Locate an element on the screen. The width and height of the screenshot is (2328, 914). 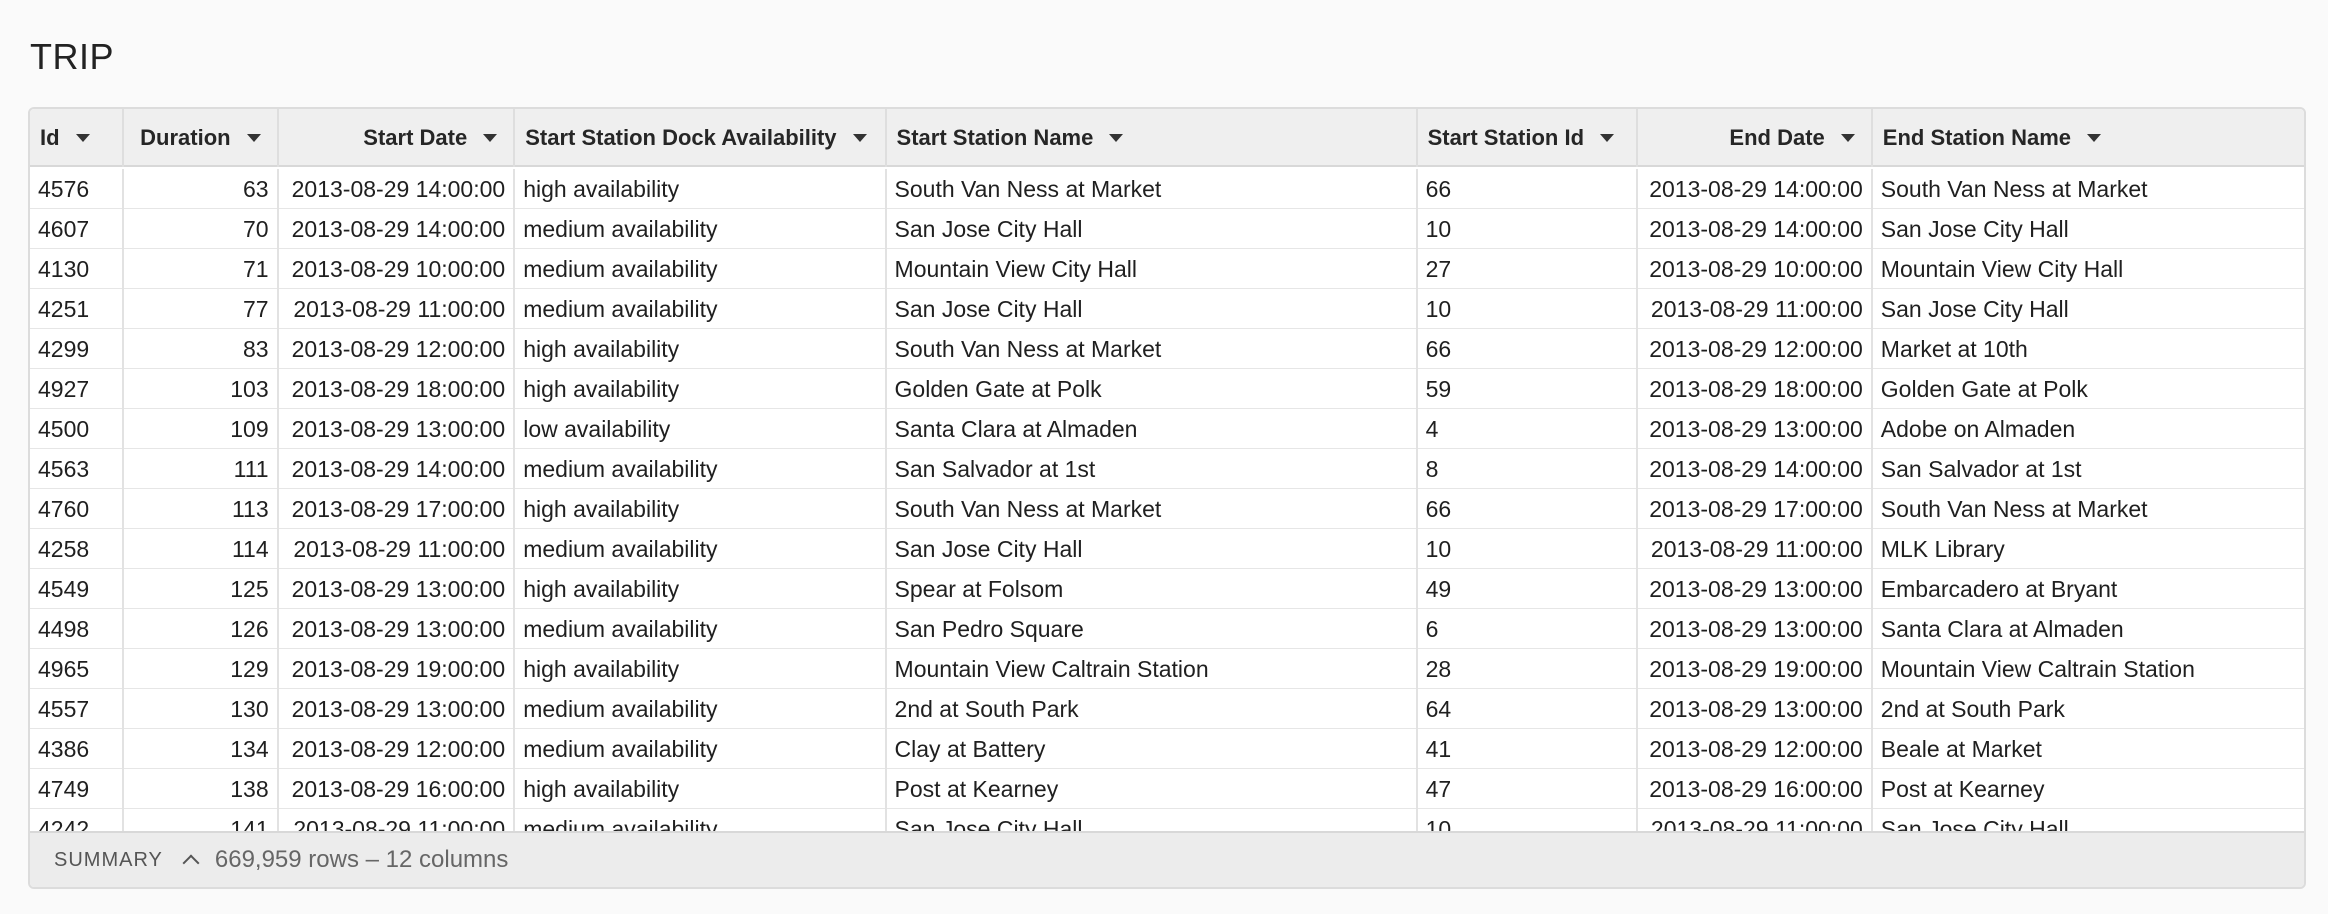
table-cell: 83 is located at coordinates (201, 349).